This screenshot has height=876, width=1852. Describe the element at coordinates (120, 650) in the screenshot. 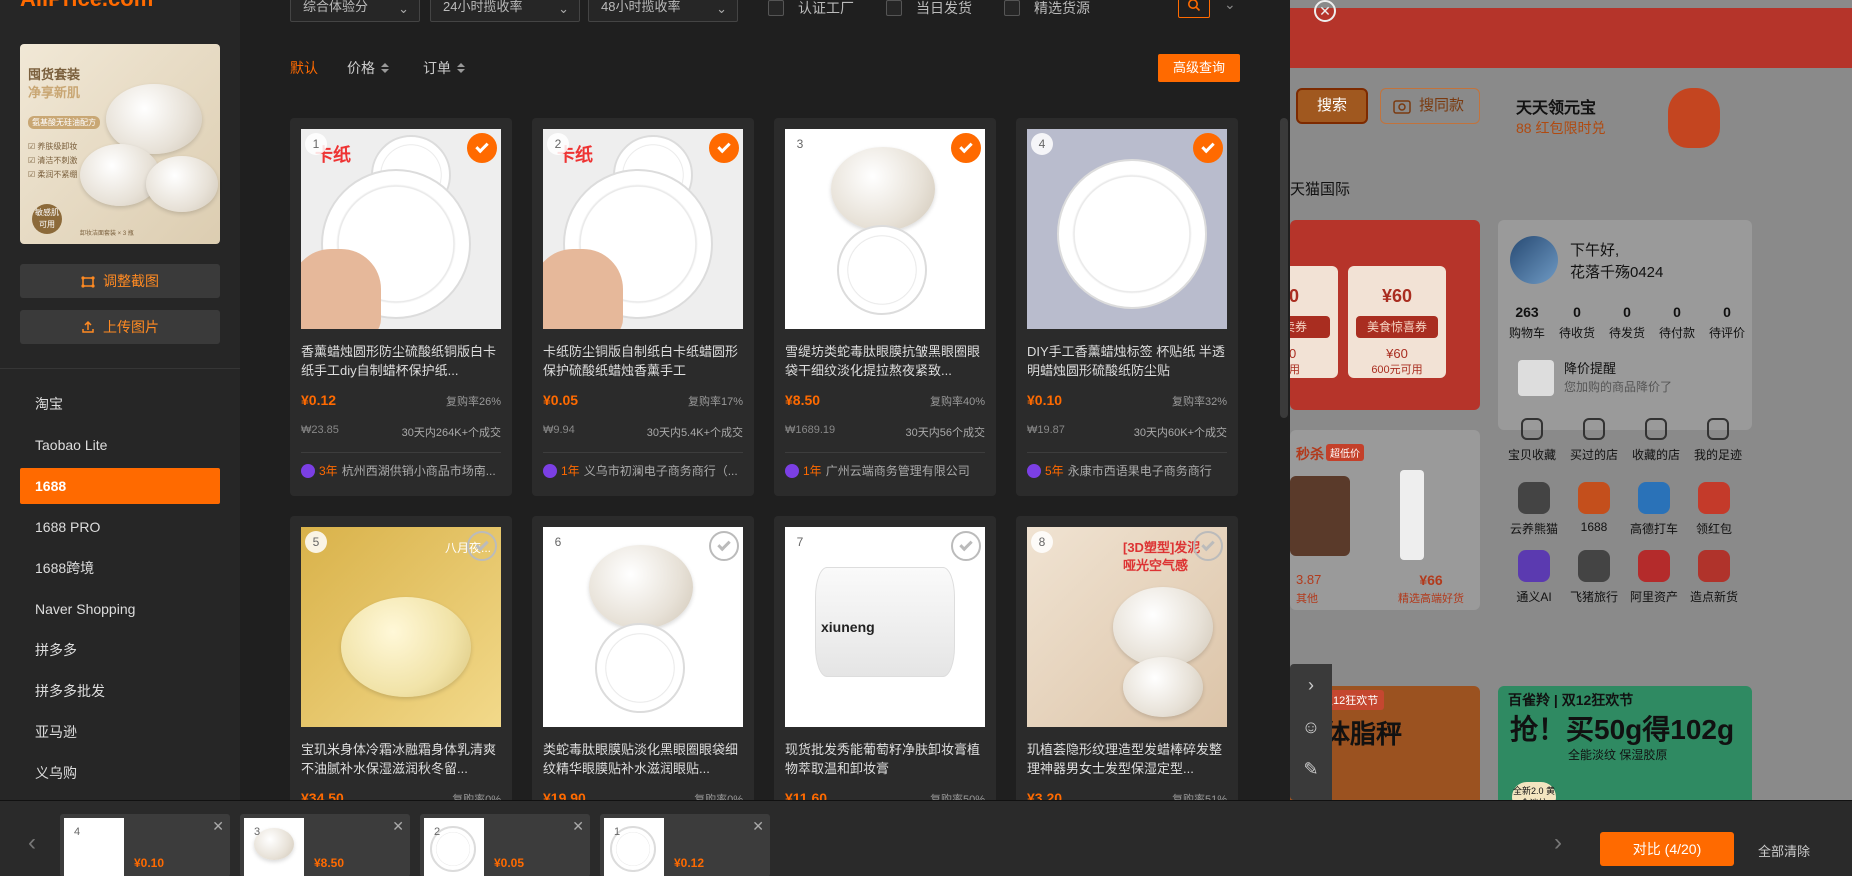

I see `platform-pinduoduo: 拼多多` at that location.